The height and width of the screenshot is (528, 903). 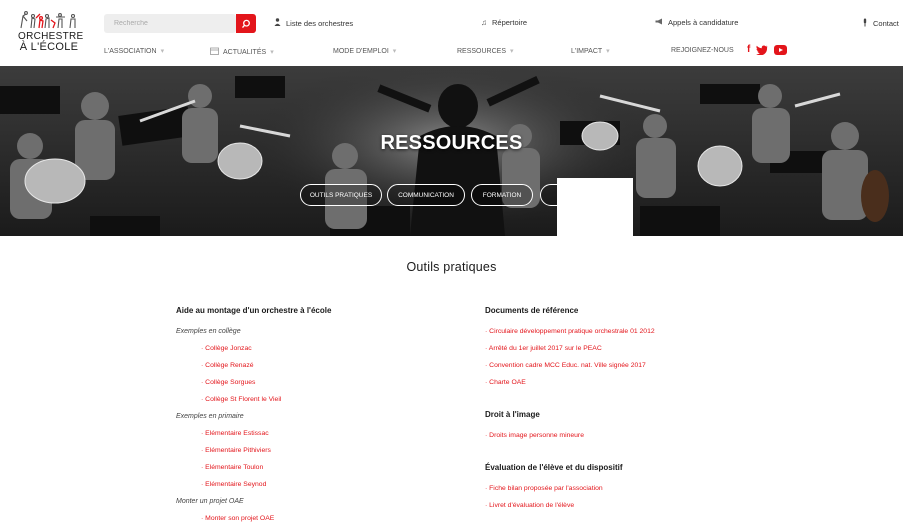 What do you see at coordinates (130, 51) in the screenshot?
I see `nav-association-label: L'ASSOCIATION` at bounding box center [130, 51].